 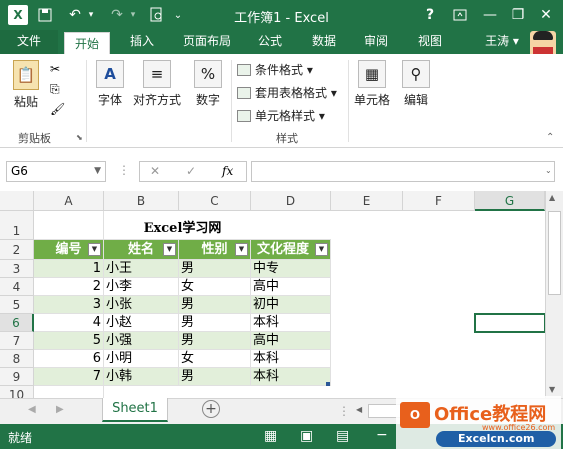 I want to click on col-header-d: D, so click(x=291, y=201).